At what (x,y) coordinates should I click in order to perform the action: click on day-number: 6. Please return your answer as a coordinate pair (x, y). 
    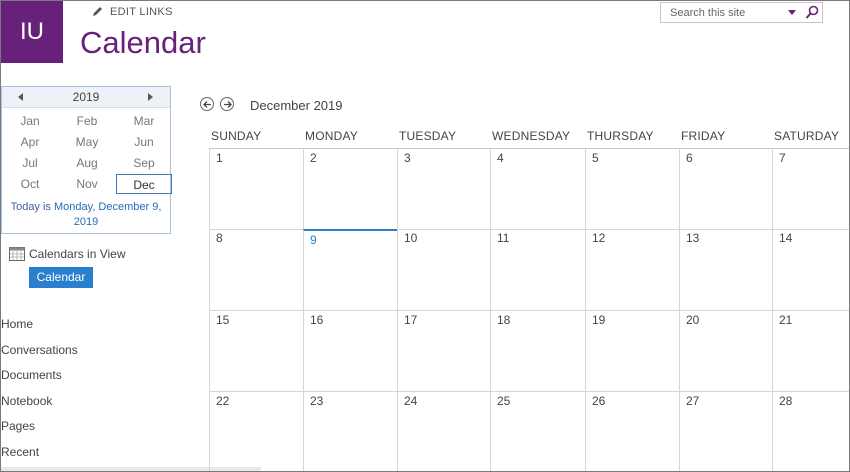
    Looking at the image, I should click on (689, 158).